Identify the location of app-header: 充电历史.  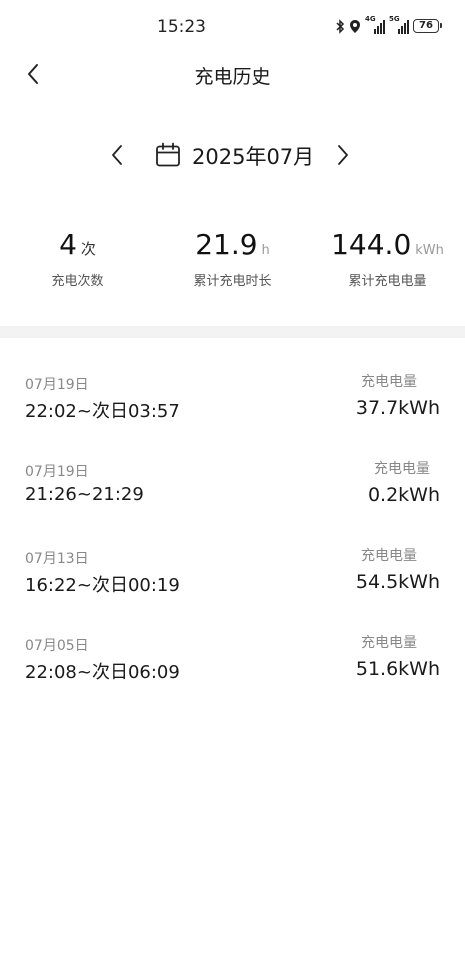
(232, 74).